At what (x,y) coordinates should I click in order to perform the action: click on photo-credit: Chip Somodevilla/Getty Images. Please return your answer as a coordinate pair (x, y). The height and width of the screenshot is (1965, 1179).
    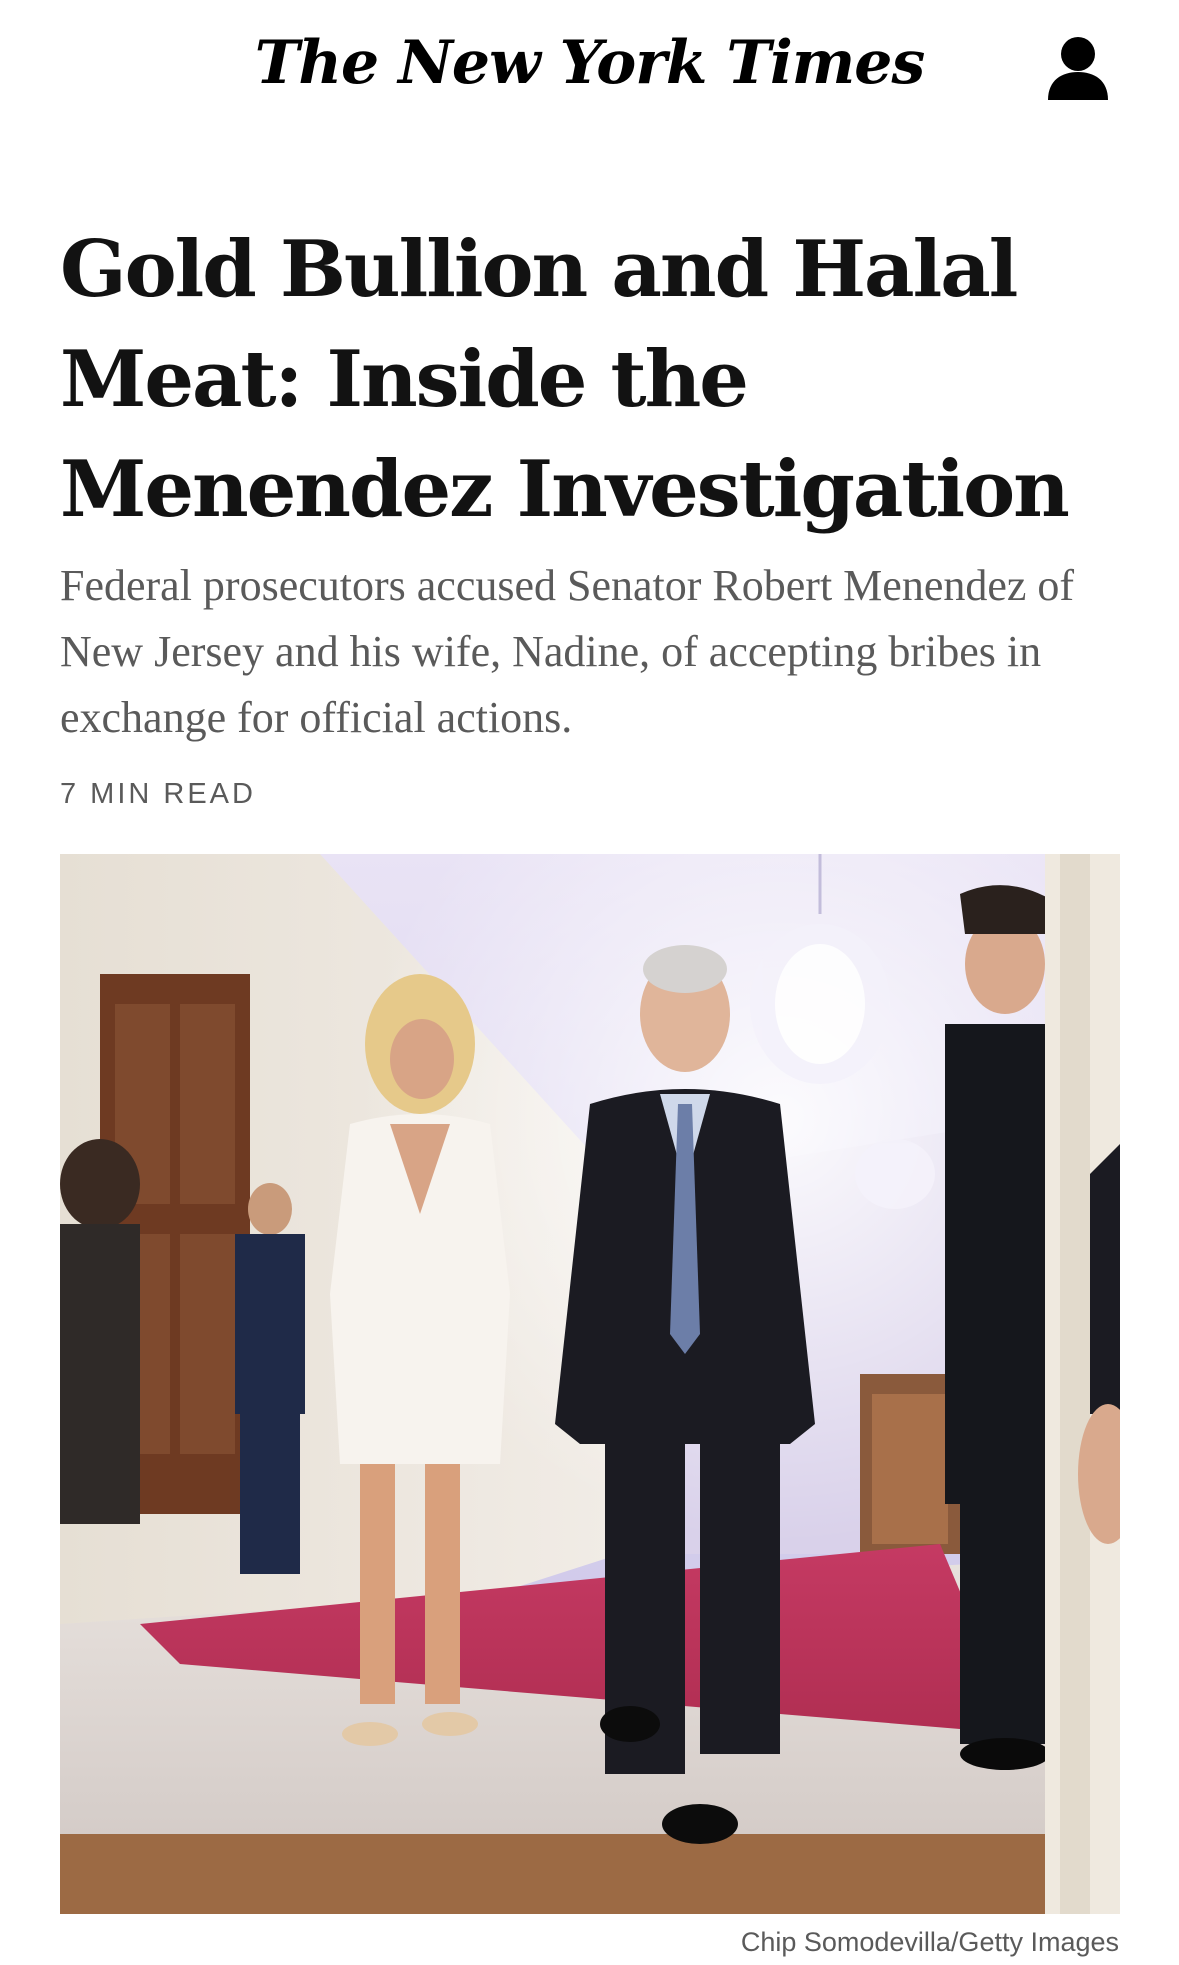
    Looking at the image, I should click on (929, 1942).